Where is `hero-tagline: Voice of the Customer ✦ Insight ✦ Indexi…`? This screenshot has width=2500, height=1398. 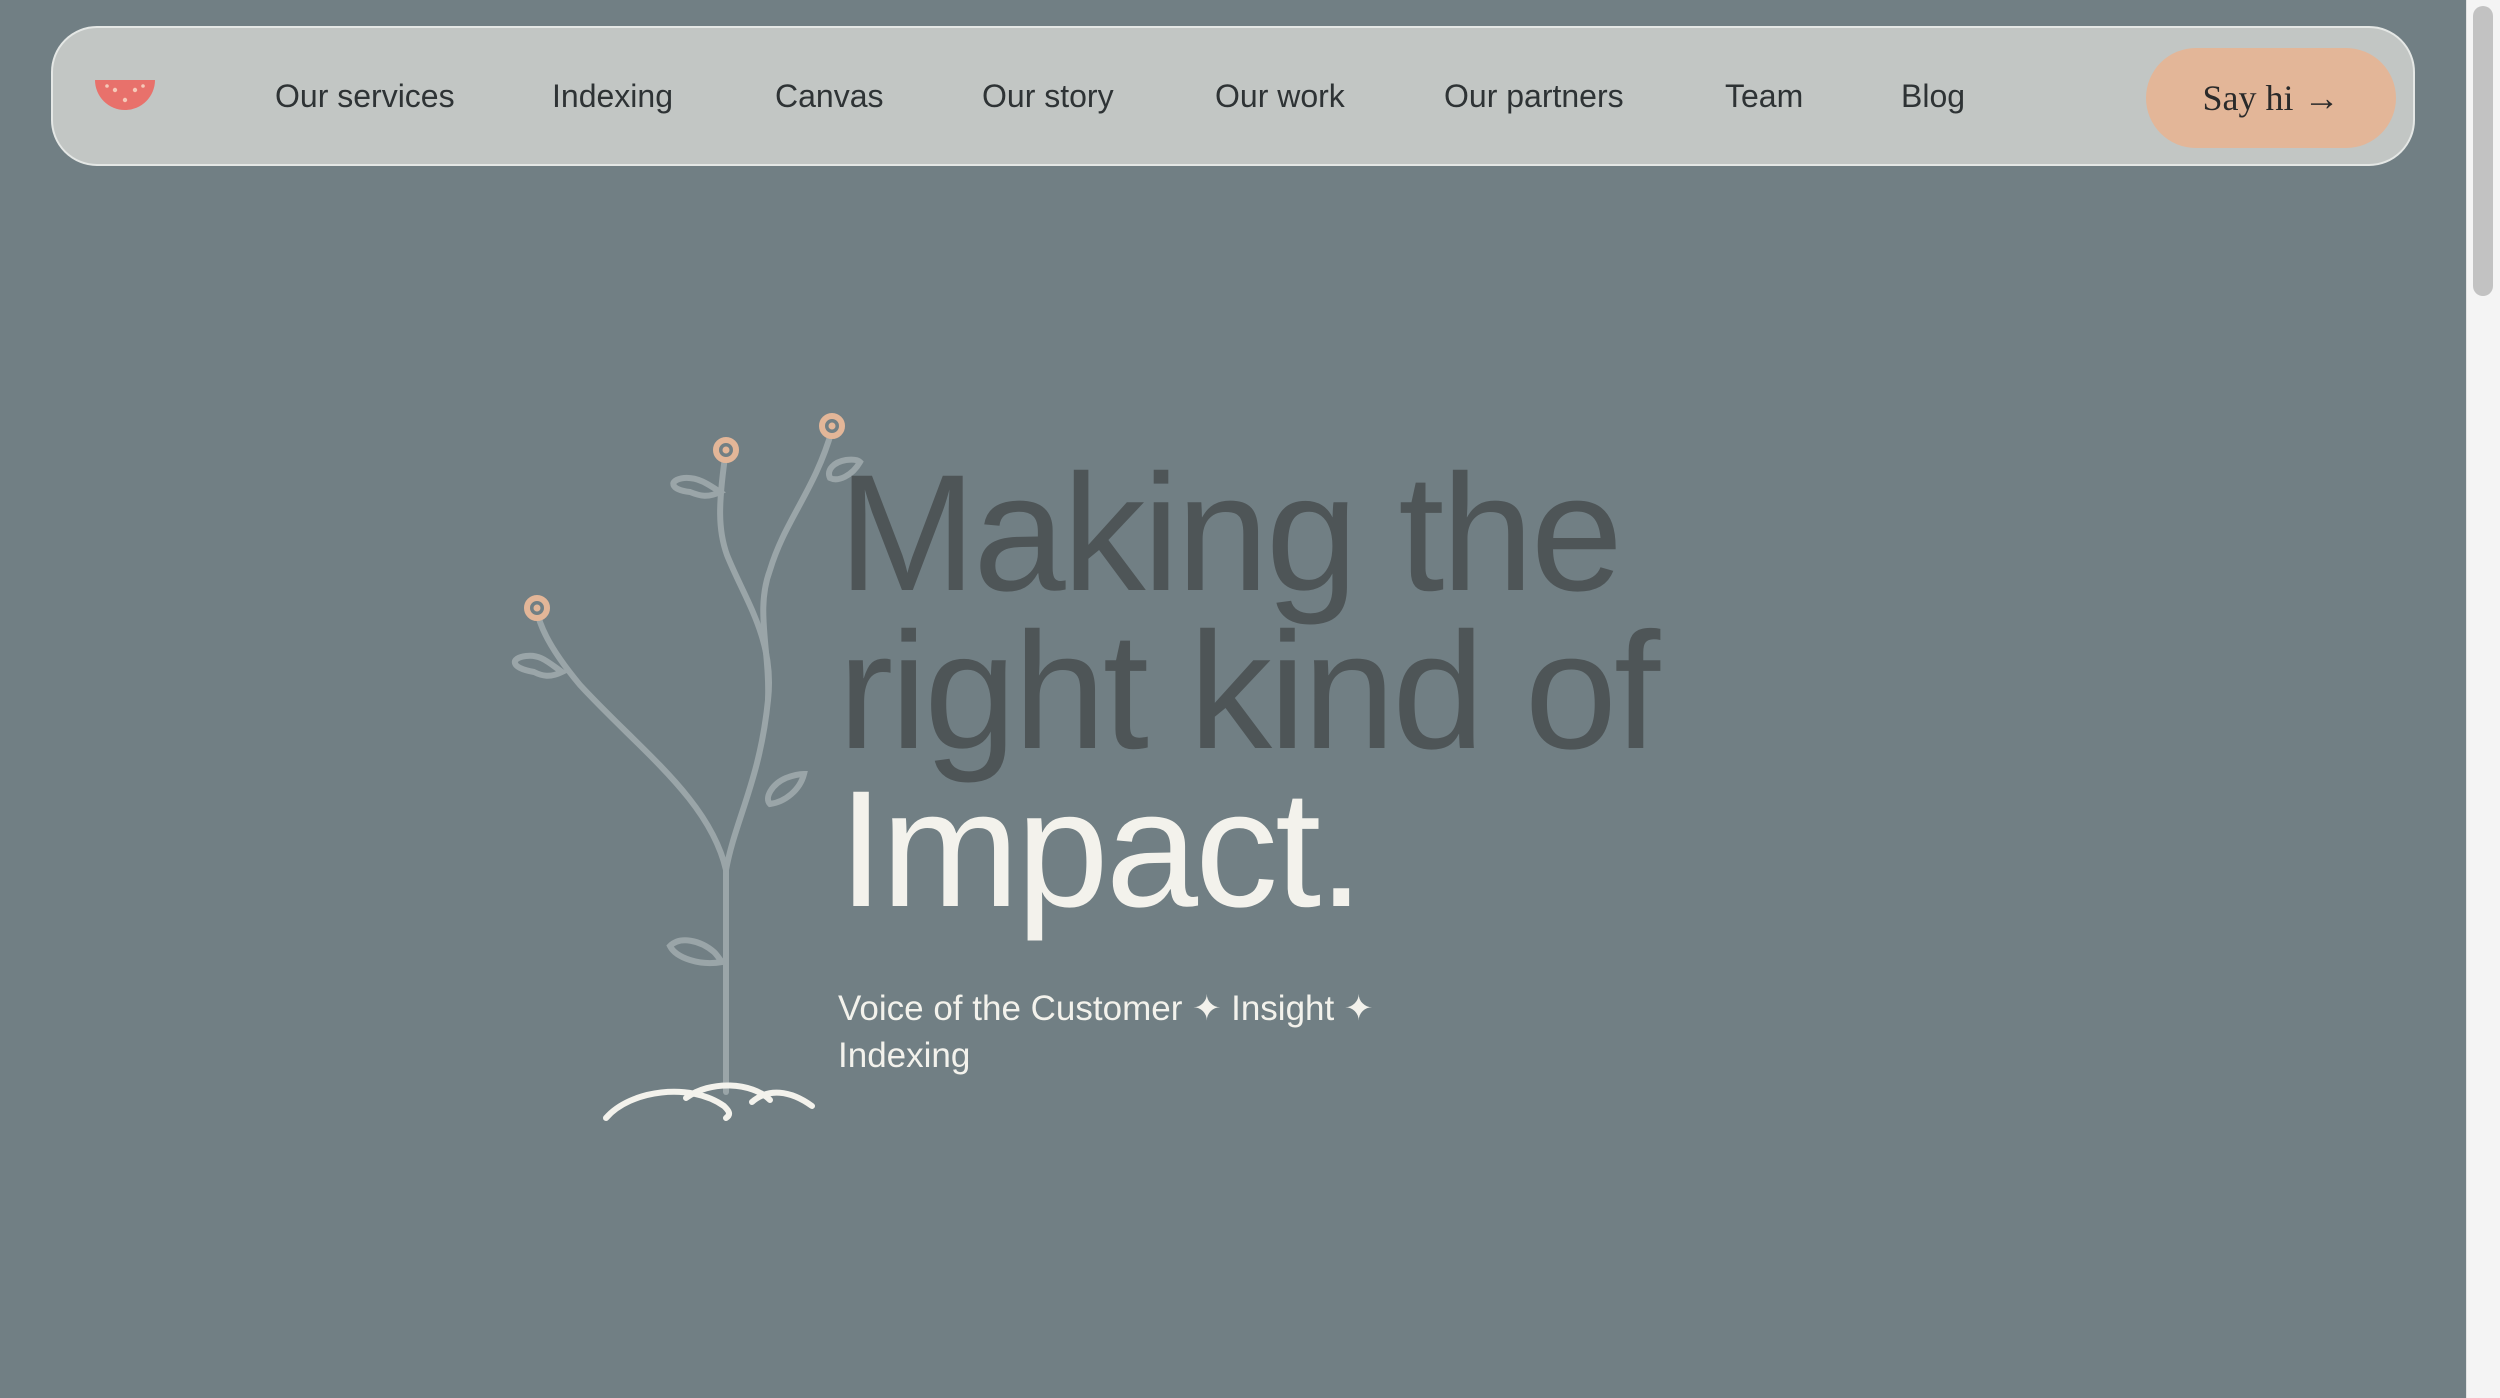
hero-tagline: Voice of the Customer ✦ Insight ✦ Indexi… is located at coordinates (1106, 1032).